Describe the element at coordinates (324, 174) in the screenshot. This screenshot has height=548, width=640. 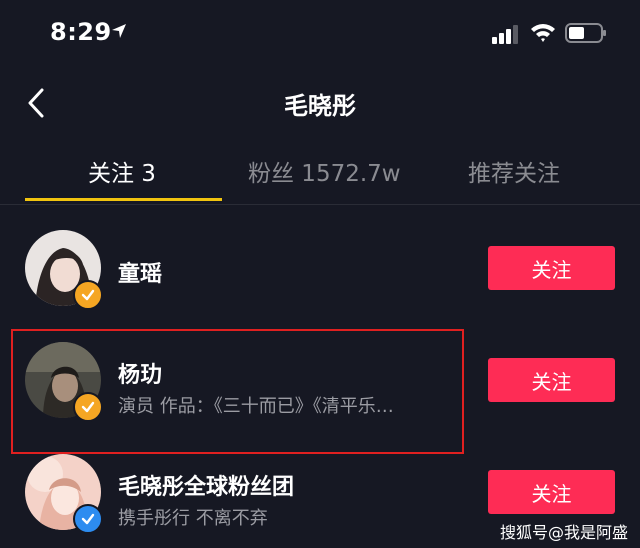
I see `tab-fans: 粉丝 1572.7w` at that location.